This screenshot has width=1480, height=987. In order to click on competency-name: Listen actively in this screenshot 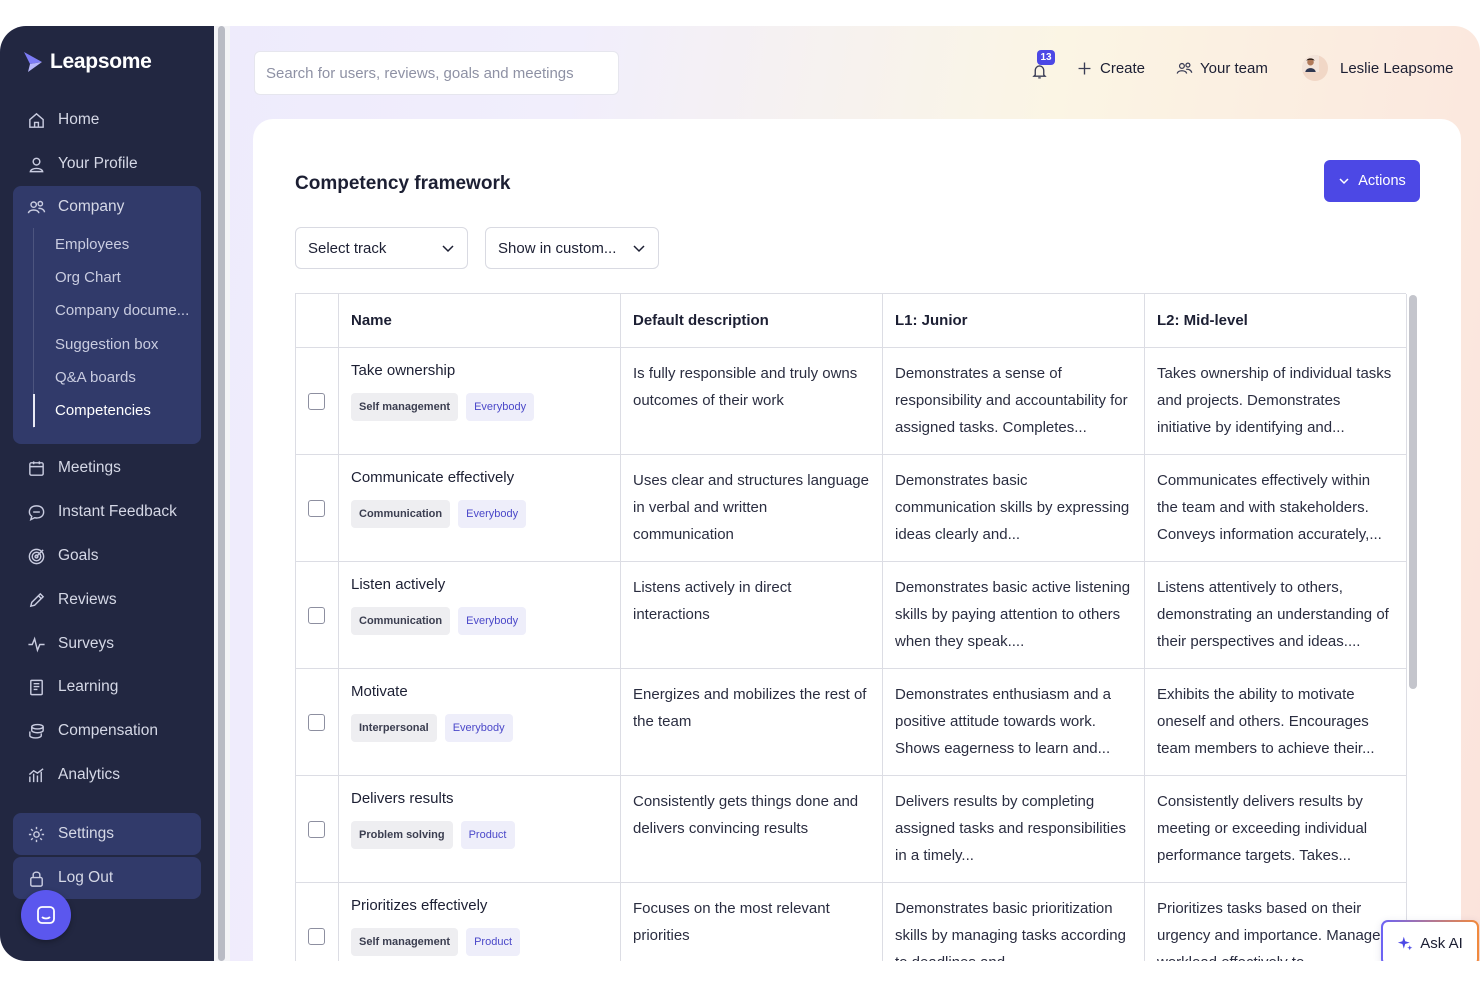, I will do `click(398, 584)`.